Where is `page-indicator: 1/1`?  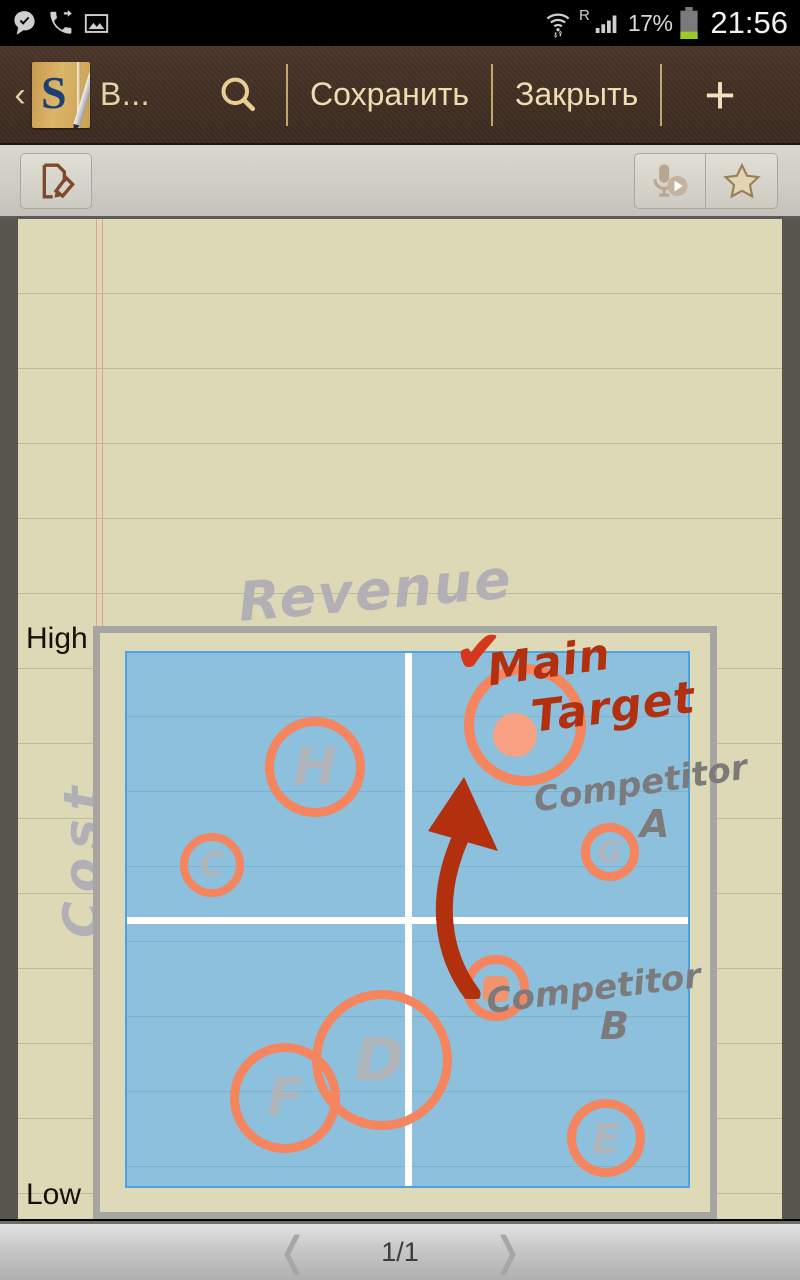 page-indicator: 1/1 is located at coordinates (400, 1251).